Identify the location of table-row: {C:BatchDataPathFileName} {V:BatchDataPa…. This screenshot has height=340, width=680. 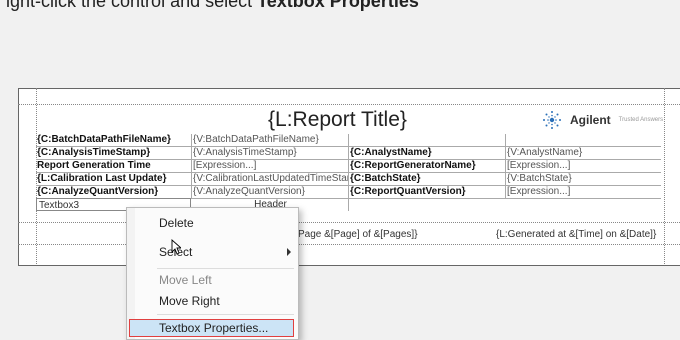
(348, 140).